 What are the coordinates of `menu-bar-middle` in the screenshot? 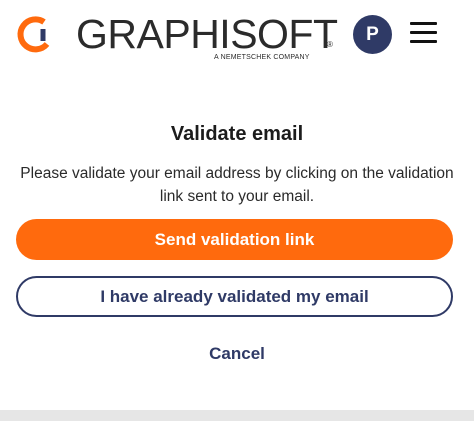 It's located at (423, 32).